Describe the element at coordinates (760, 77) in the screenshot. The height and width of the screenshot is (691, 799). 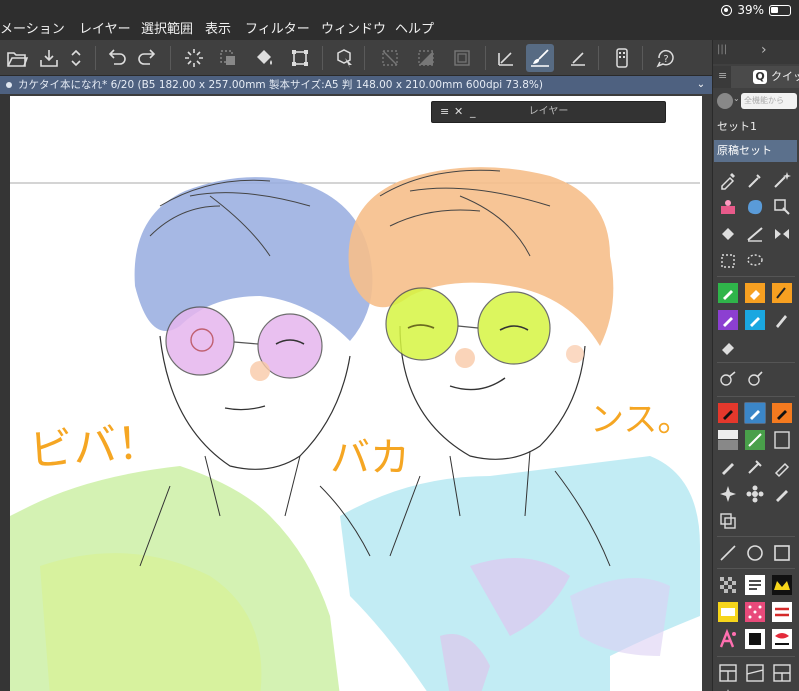
I see `quick-access-icon: Q` at that location.